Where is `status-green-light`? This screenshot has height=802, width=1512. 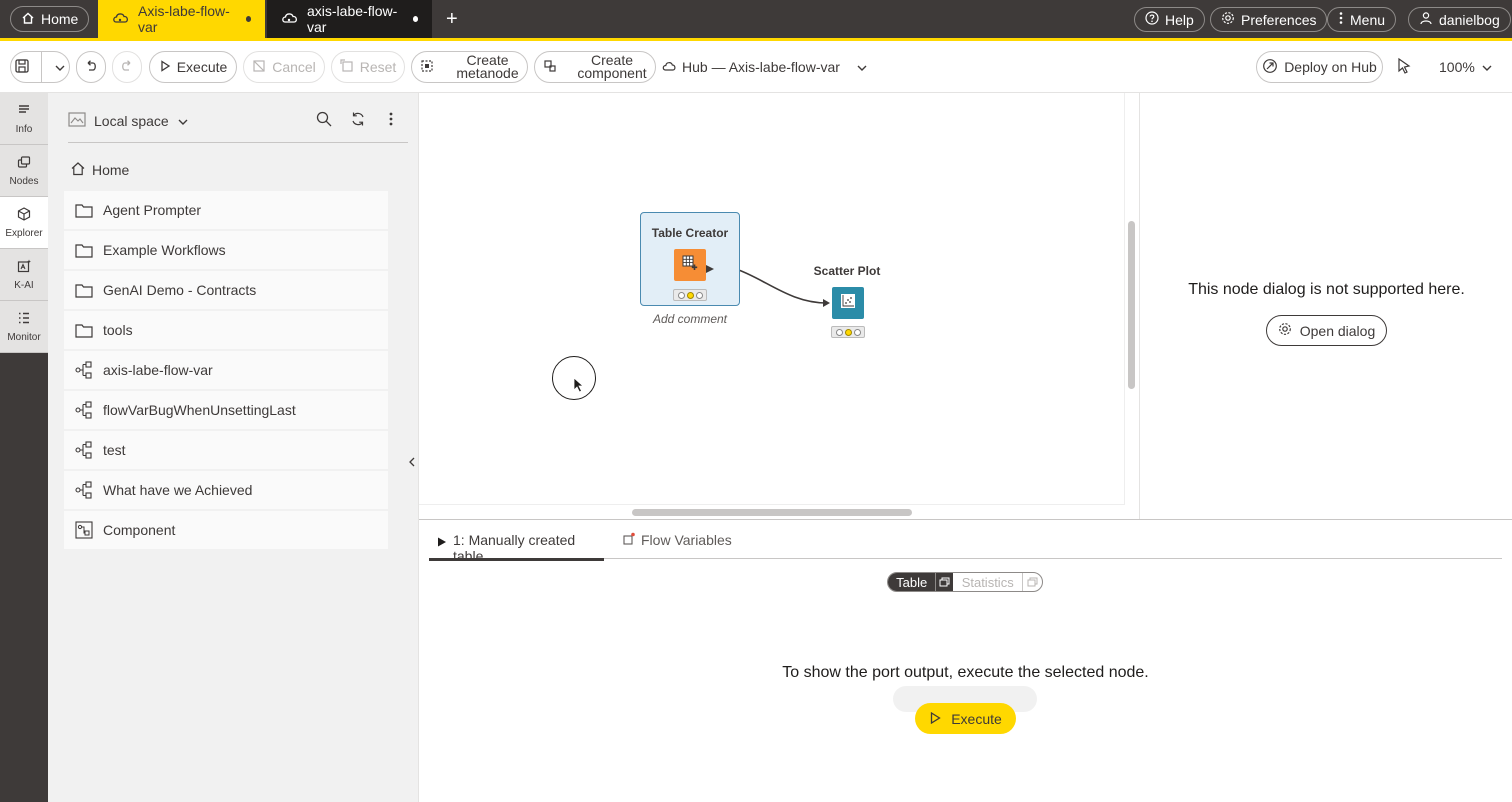
status-green-light is located at coordinates (699, 295).